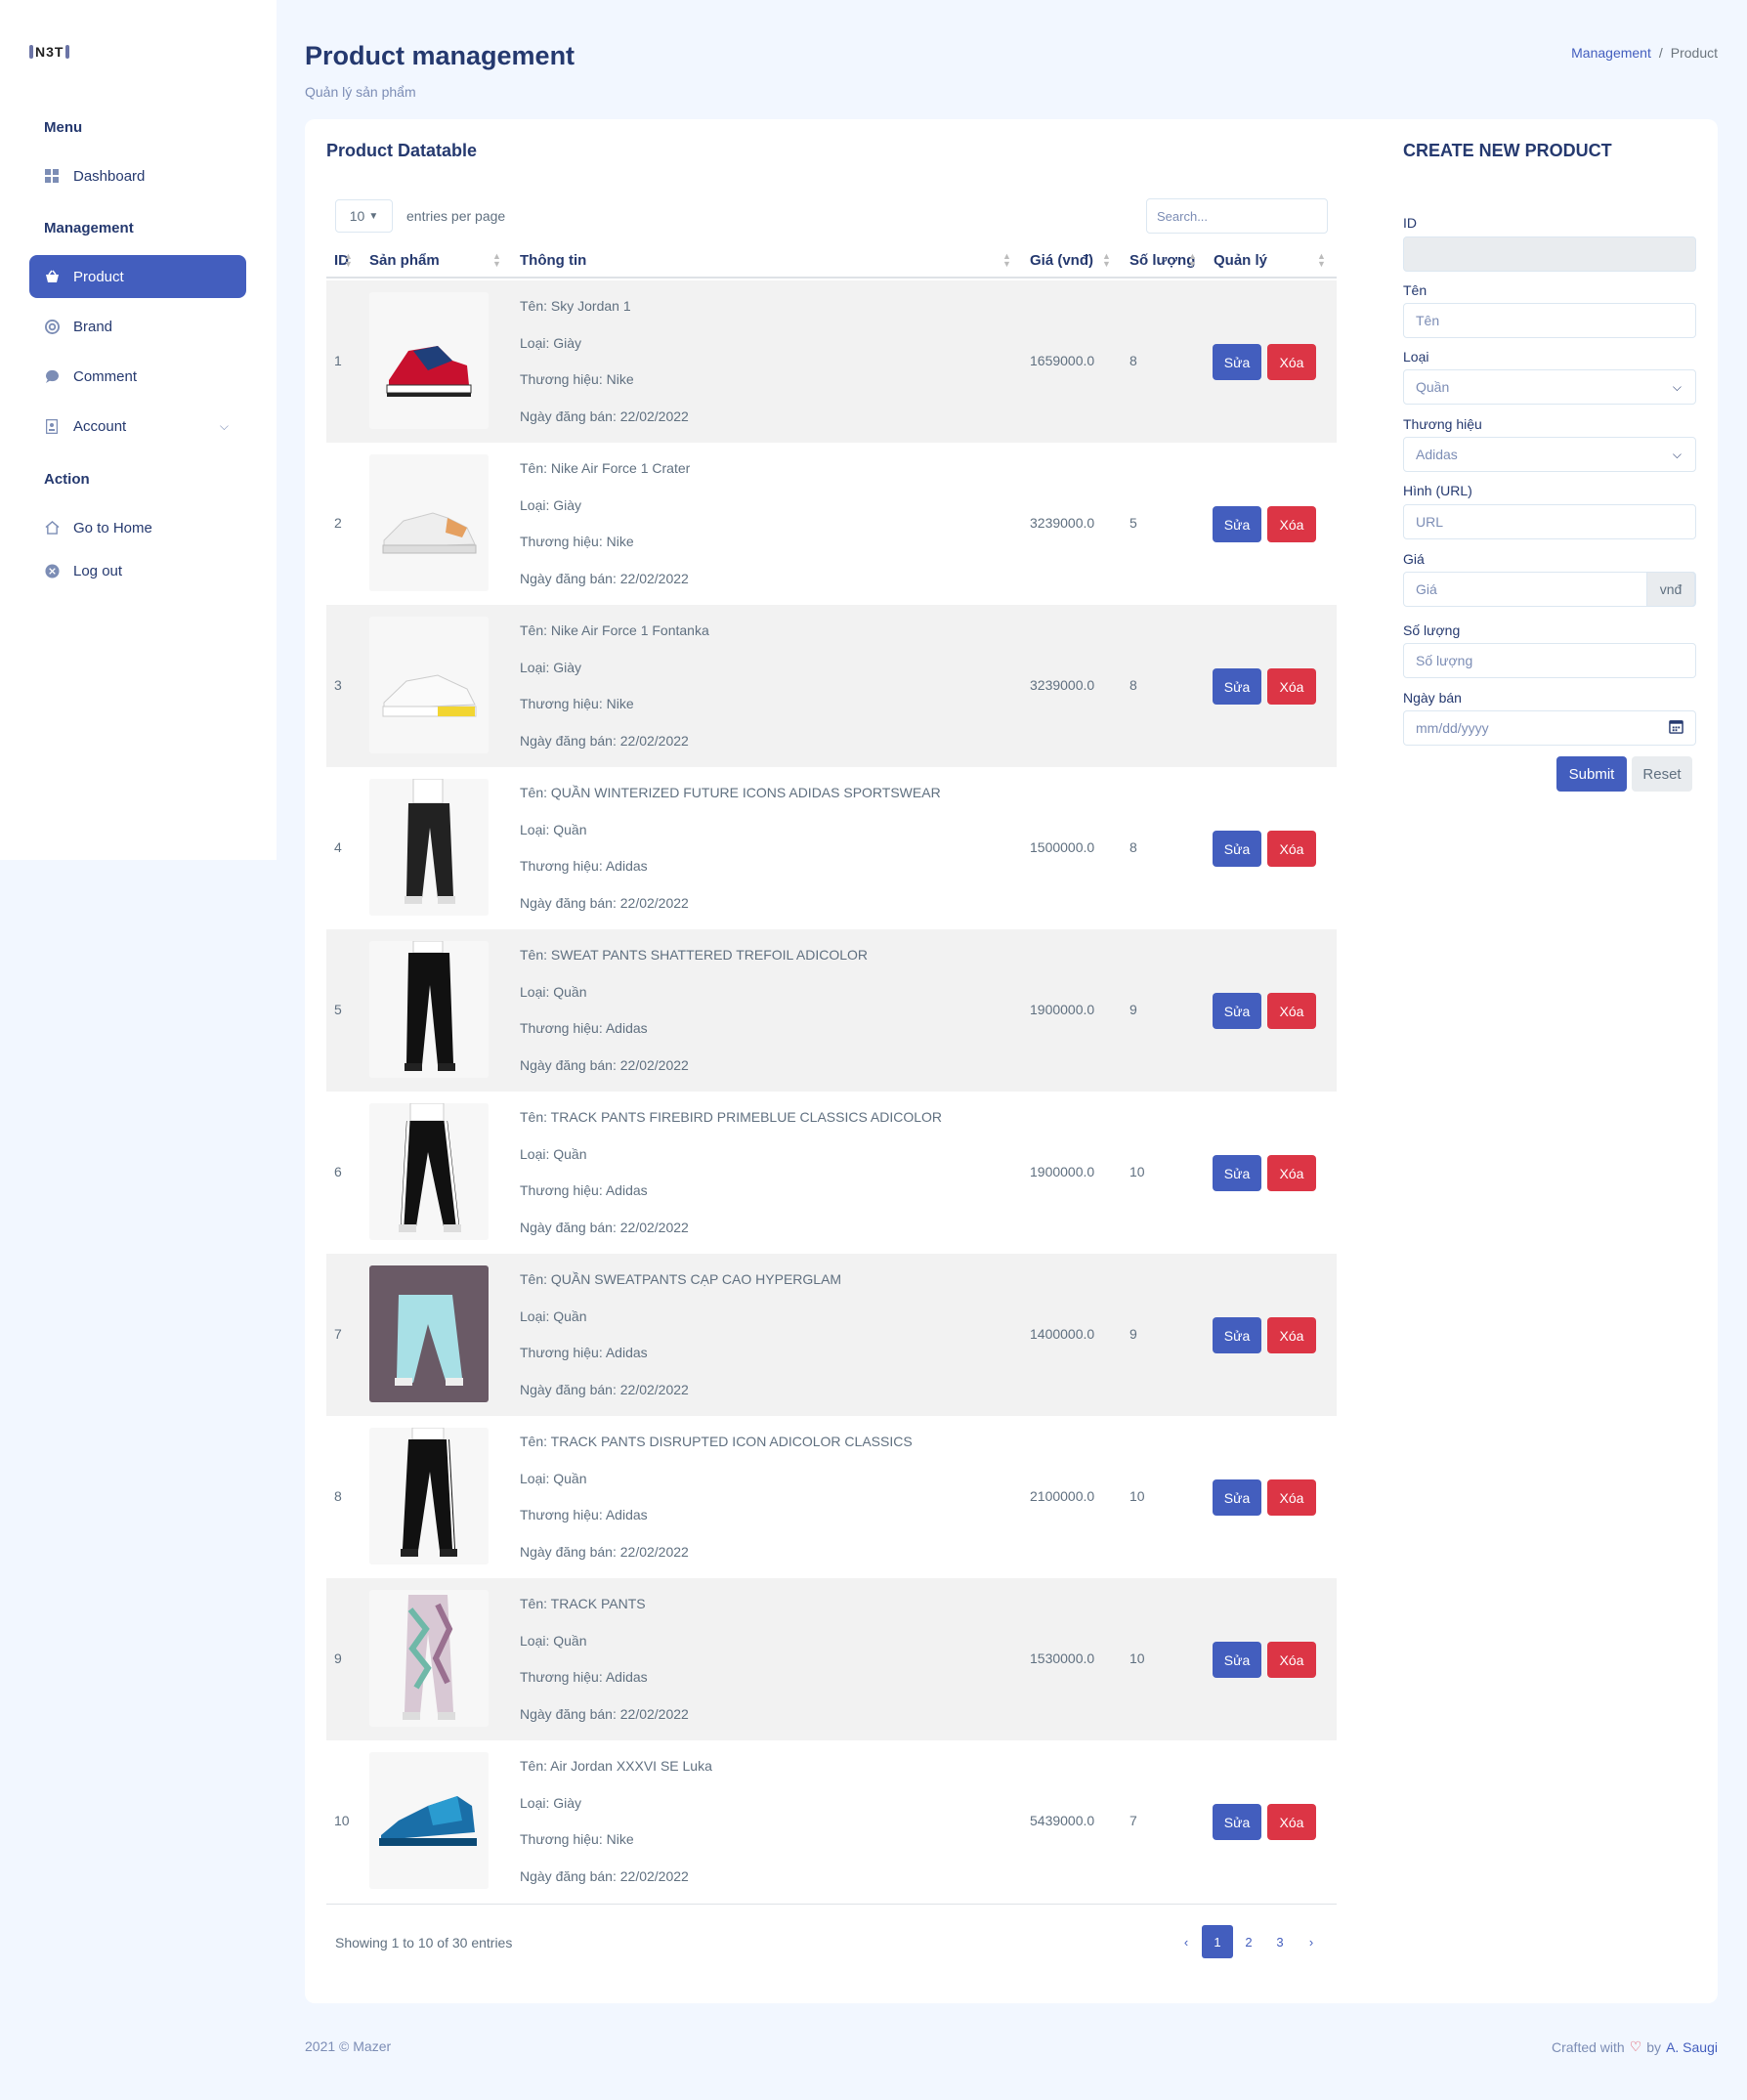 The width and height of the screenshot is (1747, 2100). I want to click on sidebar-item-comment: Comment, so click(137, 376).